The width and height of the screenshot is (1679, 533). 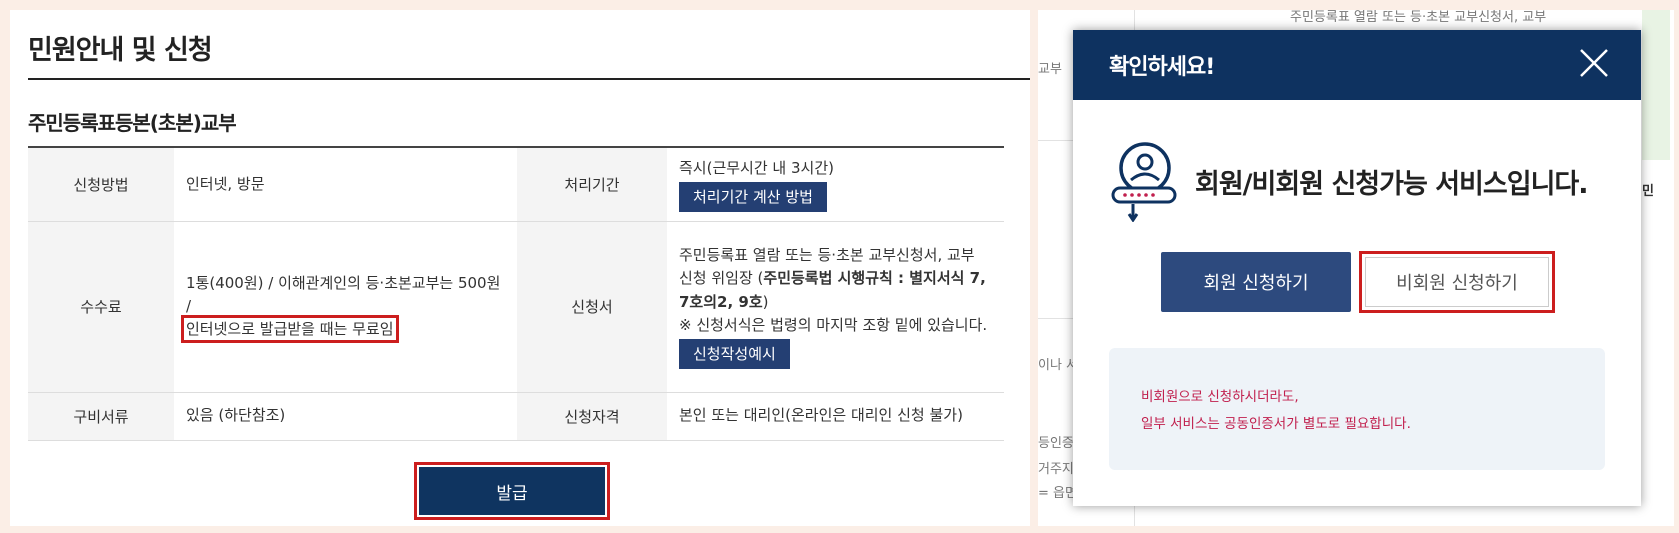 What do you see at coordinates (1056, 443) in the screenshot?
I see `background-text: 등인증` at bounding box center [1056, 443].